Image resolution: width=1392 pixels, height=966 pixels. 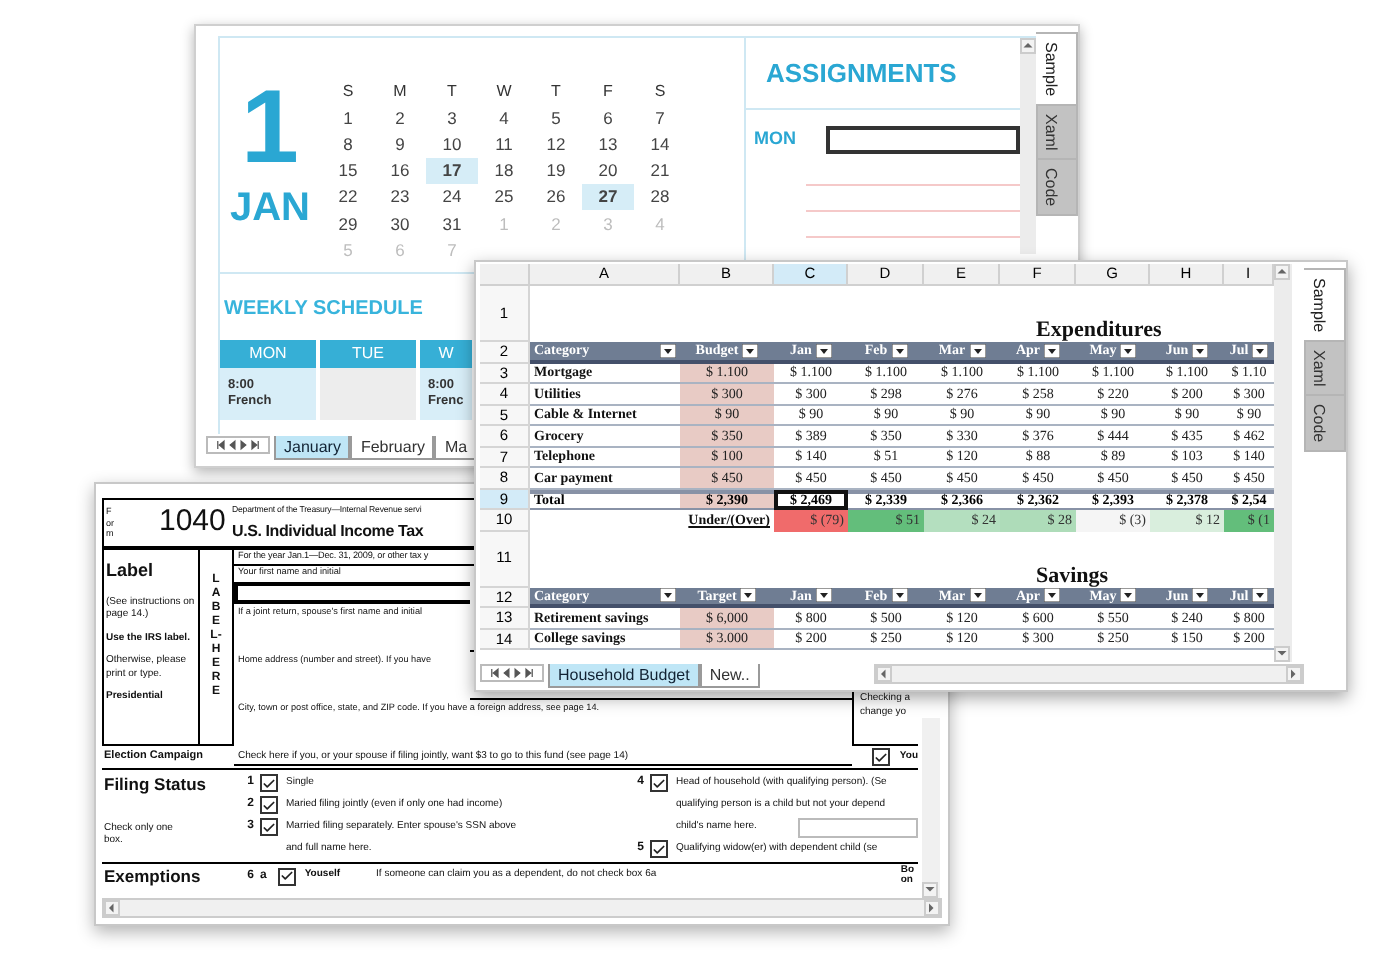 I want to click on calendar-day: 30, so click(x=400, y=224).